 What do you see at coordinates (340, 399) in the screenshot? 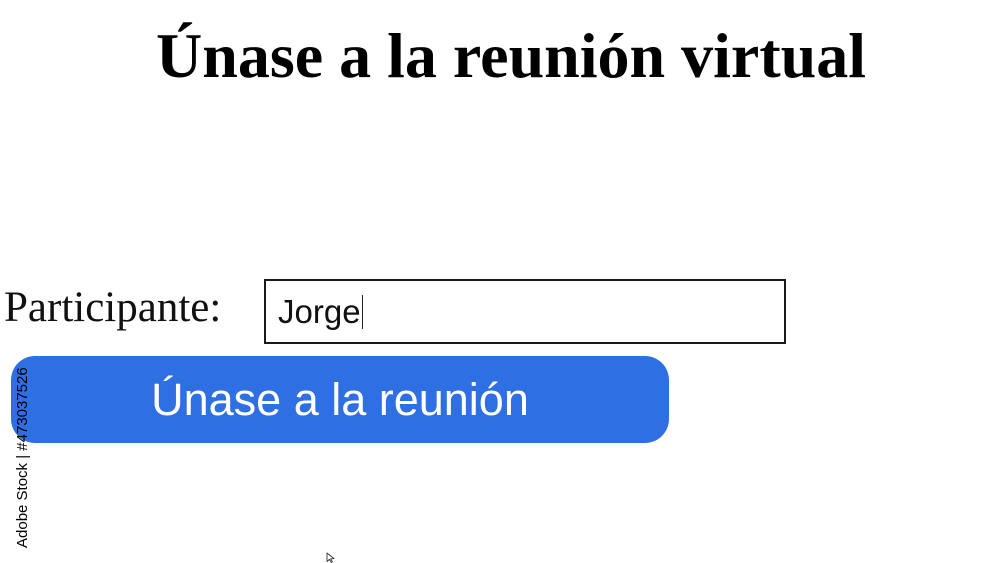
I see `join-meeting-button: Únase a la reunión` at bounding box center [340, 399].